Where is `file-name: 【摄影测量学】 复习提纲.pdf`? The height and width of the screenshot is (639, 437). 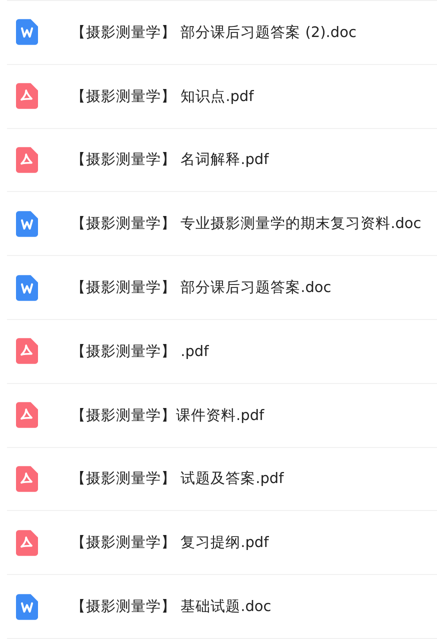 file-name: 【摄影测量学】 复习提纲.pdf is located at coordinates (170, 542).